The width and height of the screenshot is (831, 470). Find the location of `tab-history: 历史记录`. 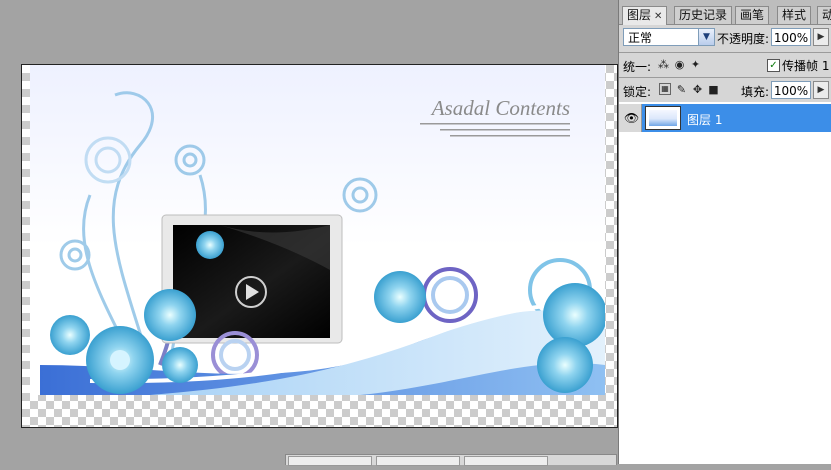

tab-history: 历史记录 is located at coordinates (703, 15).